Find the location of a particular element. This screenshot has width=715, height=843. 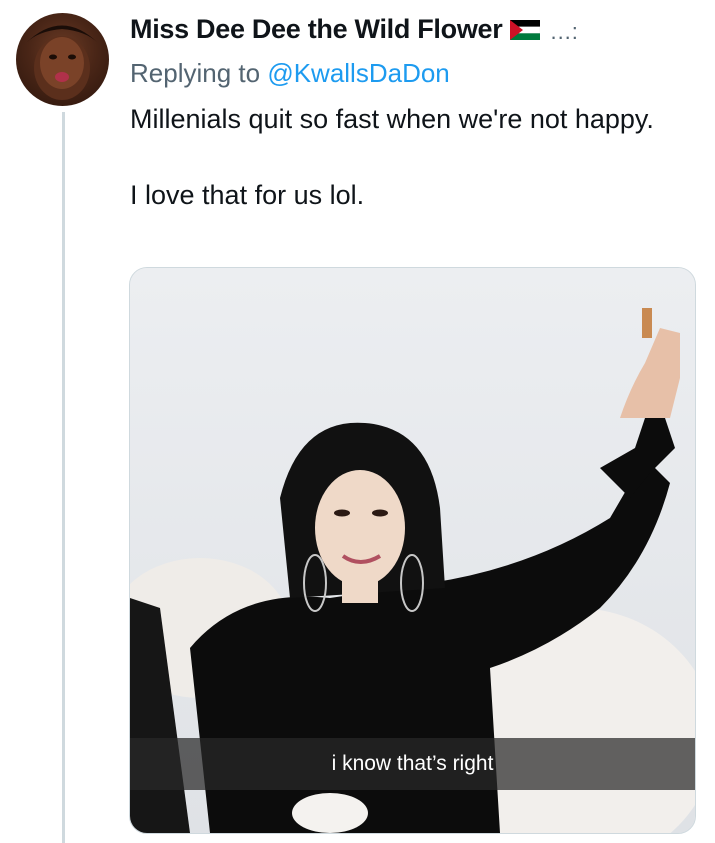

tweet-text-line: I love that for us lol. is located at coordinates (247, 195).